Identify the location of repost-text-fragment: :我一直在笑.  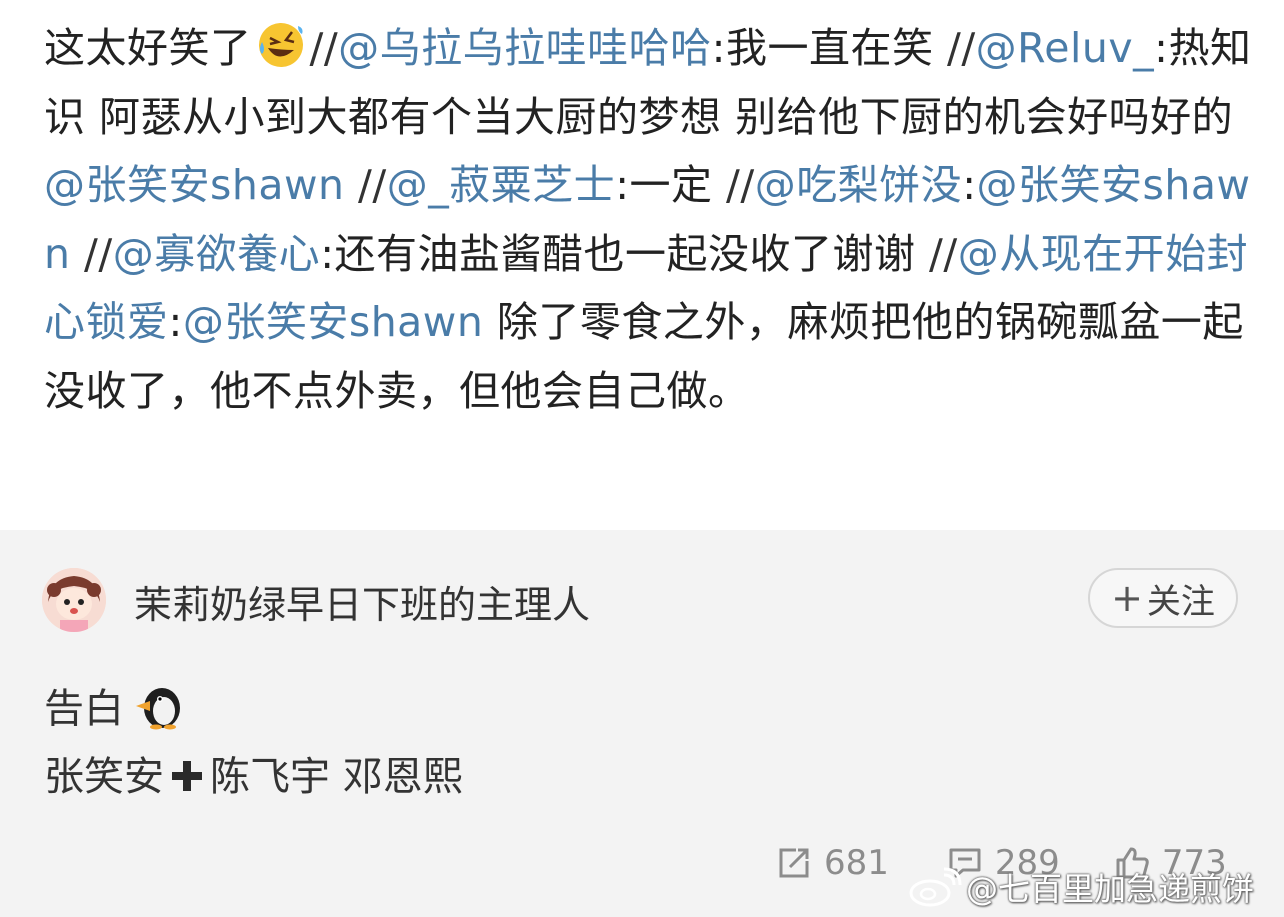
(829, 48).